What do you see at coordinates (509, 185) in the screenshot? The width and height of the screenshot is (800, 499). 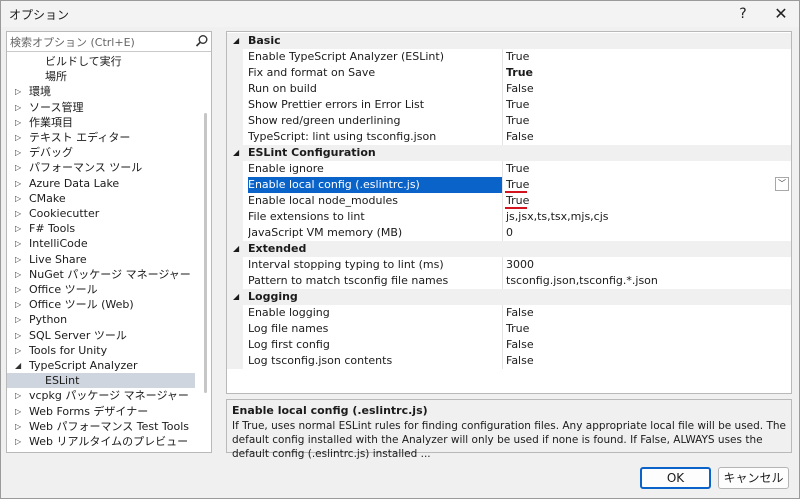 I see `property-row: Enable local config (.eslintrc.js) True ﹀` at bounding box center [509, 185].